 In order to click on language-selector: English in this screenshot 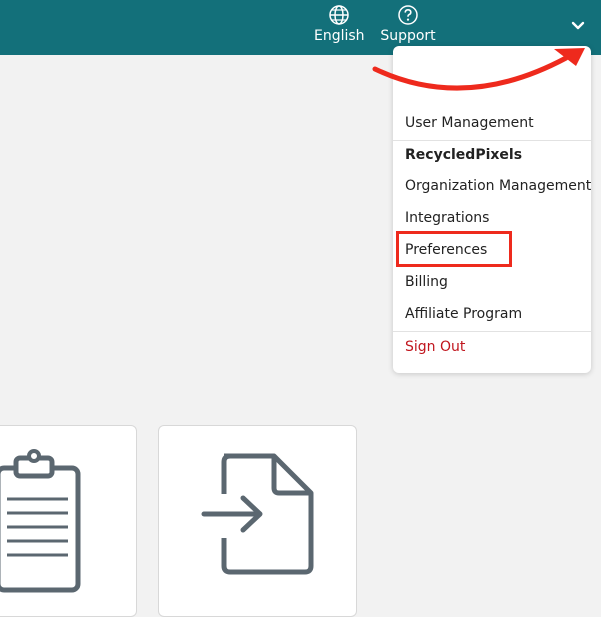, I will do `click(339, 24)`.